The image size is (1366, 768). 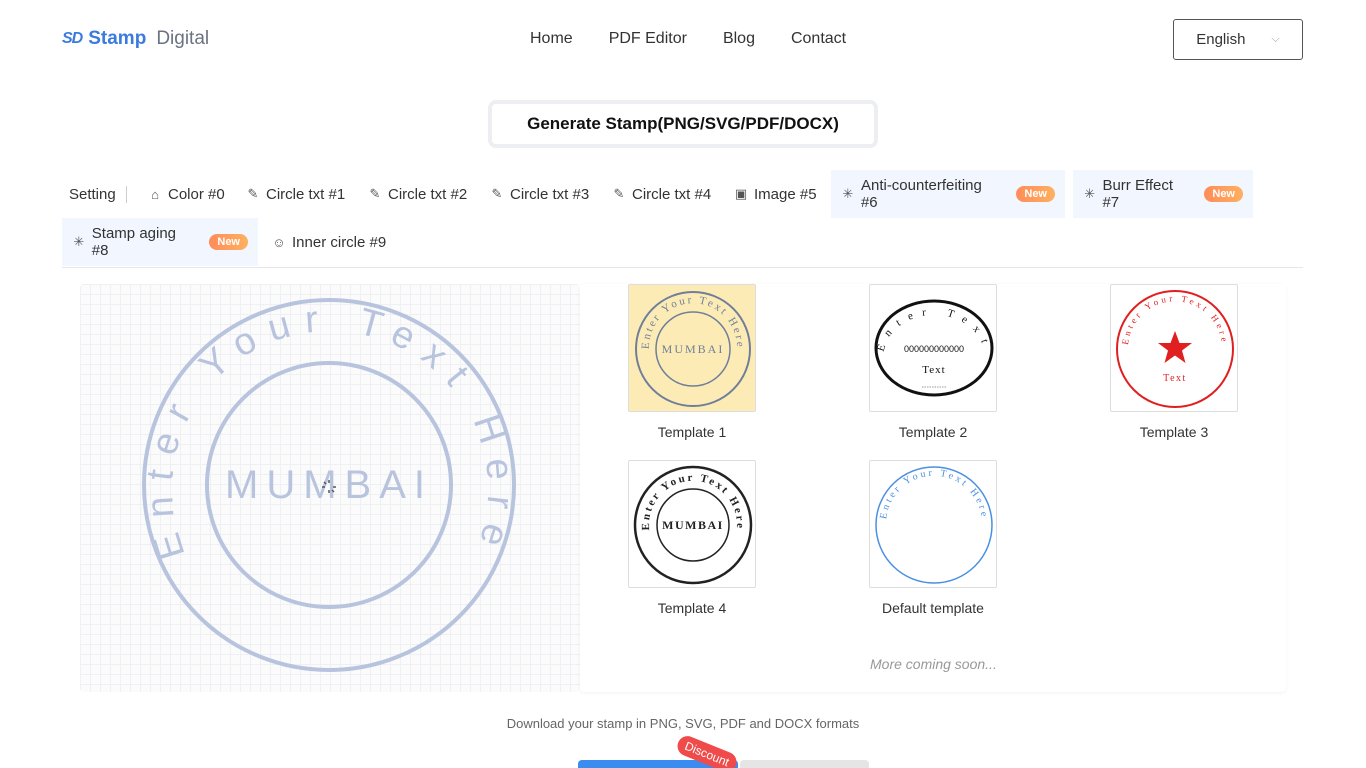 I want to click on template-name: Template 4, so click(x=692, y=608).